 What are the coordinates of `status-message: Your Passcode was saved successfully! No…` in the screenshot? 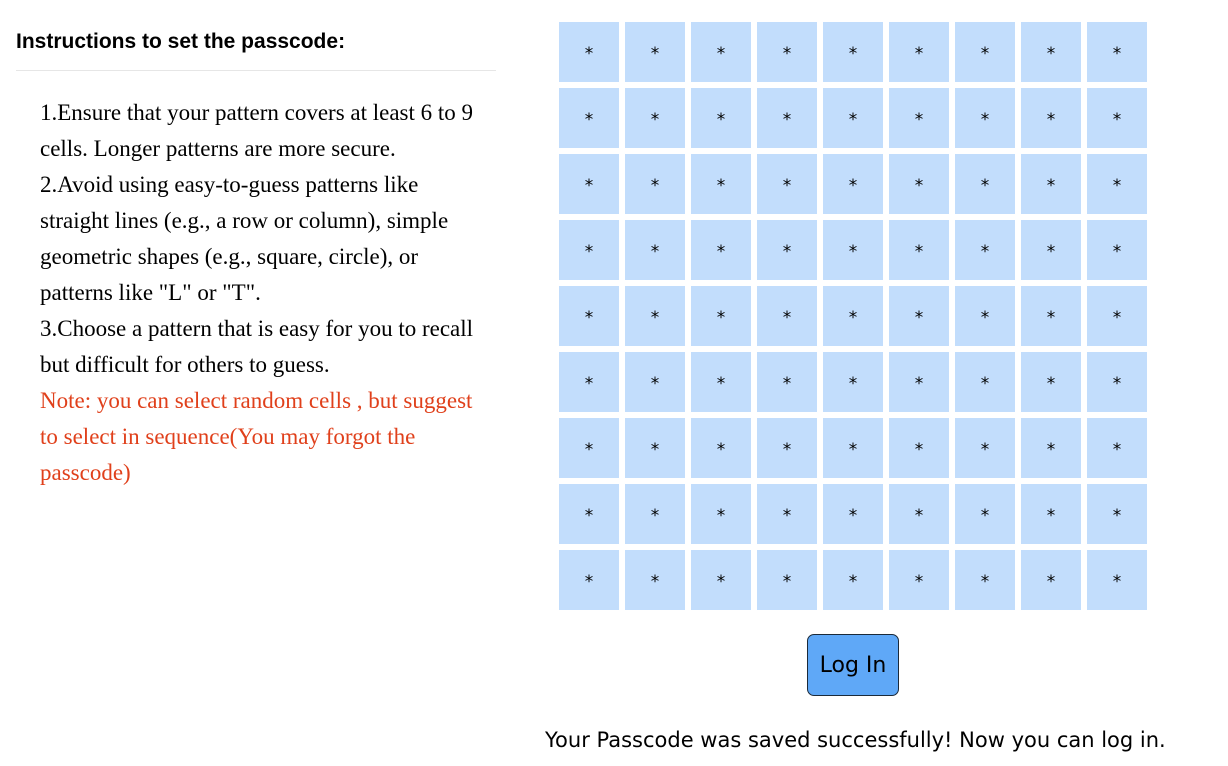 It's located at (855, 740).